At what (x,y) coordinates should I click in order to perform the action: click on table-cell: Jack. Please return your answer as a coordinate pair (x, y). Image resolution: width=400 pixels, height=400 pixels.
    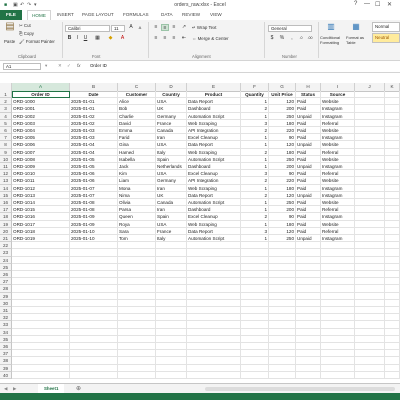
    Looking at the image, I should click on (137, 167).